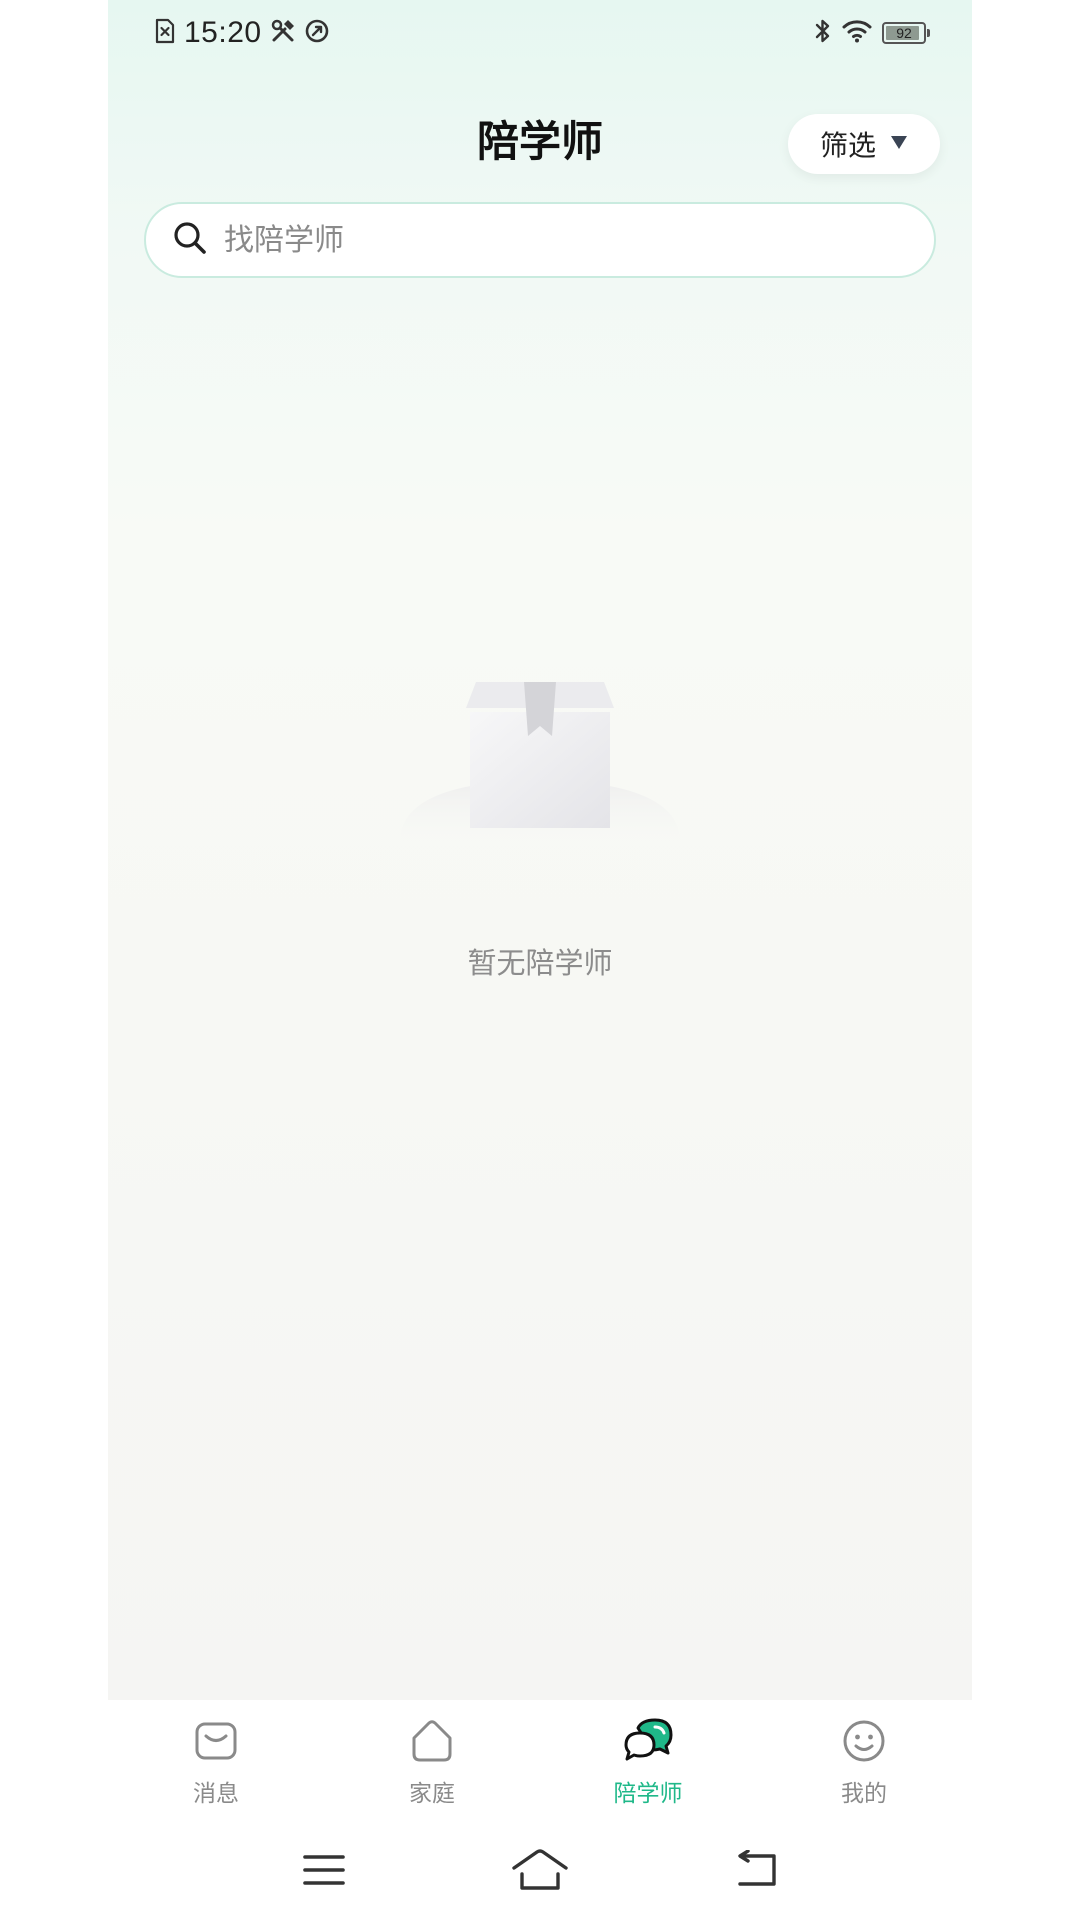 The height and width of the screenshot is (1920, 1080). I want to click on battery-level-text: 92, so click(904, 33).